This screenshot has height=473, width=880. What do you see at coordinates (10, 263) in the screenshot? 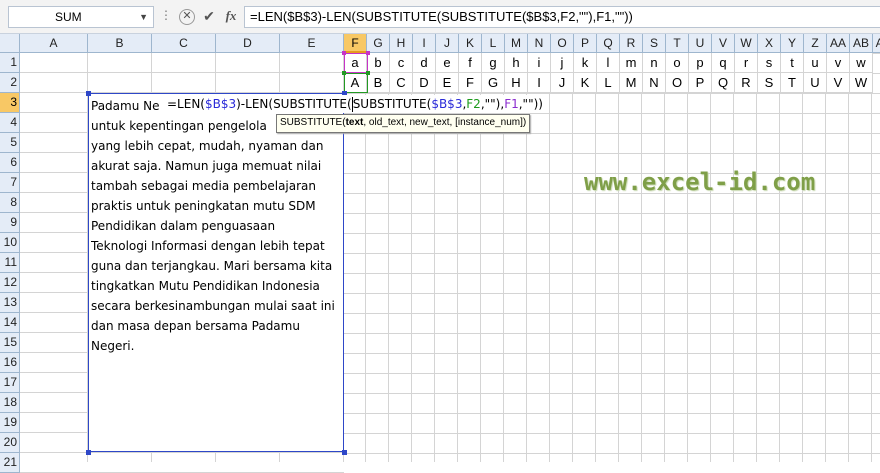
I see `row-header-11: 11` at bounding box center [10, 263].